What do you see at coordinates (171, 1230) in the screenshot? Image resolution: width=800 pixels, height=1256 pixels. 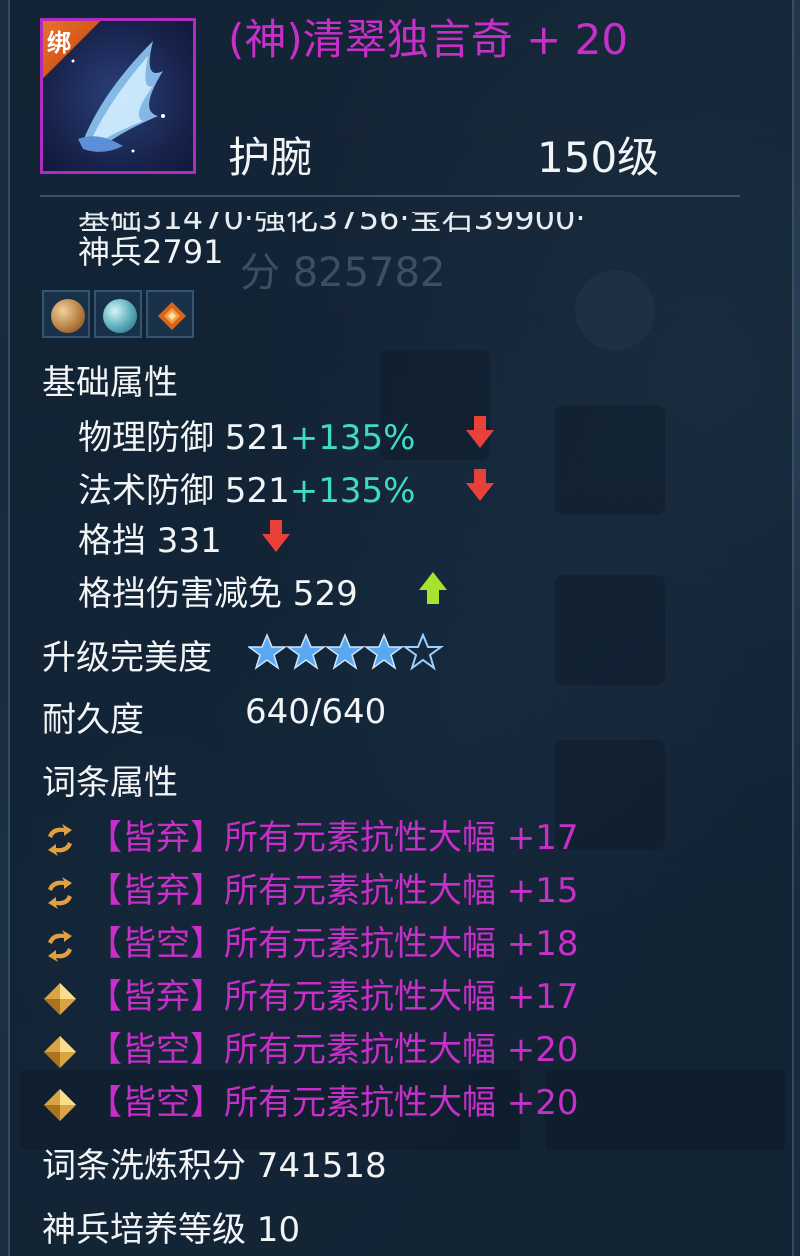 I see `divine-weapon-level: 神兵培养等级 10` at bounding box center [171, 1230].